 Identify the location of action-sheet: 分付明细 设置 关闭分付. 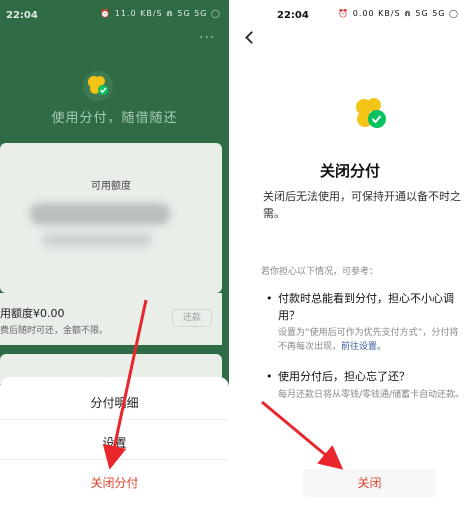
(114, 442).